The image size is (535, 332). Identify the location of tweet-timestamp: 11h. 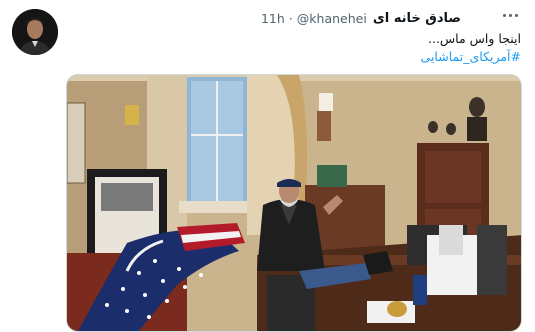
(273, 18).